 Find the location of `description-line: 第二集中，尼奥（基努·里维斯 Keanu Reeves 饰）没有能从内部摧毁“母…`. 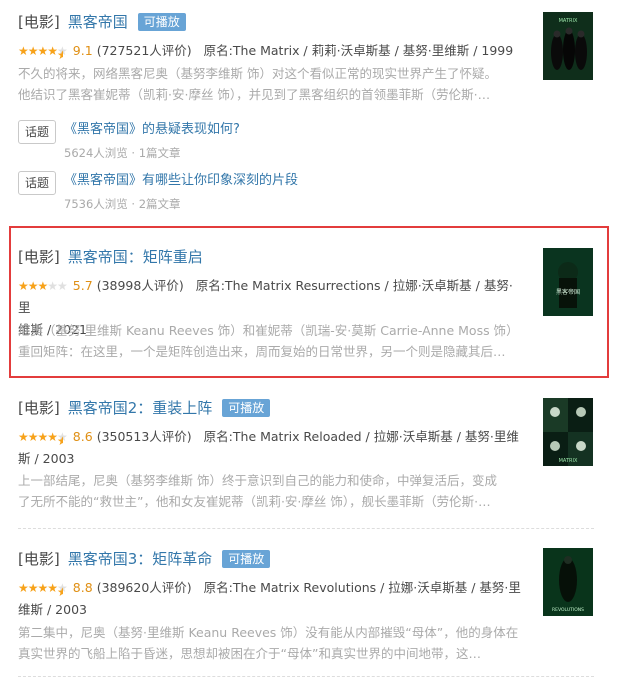

description-line: 第二集中，尼奥（基努·里维斯 Keanu Reeves 饰）没有能从内部摧毁“母… is located at coordinates (268, 632).